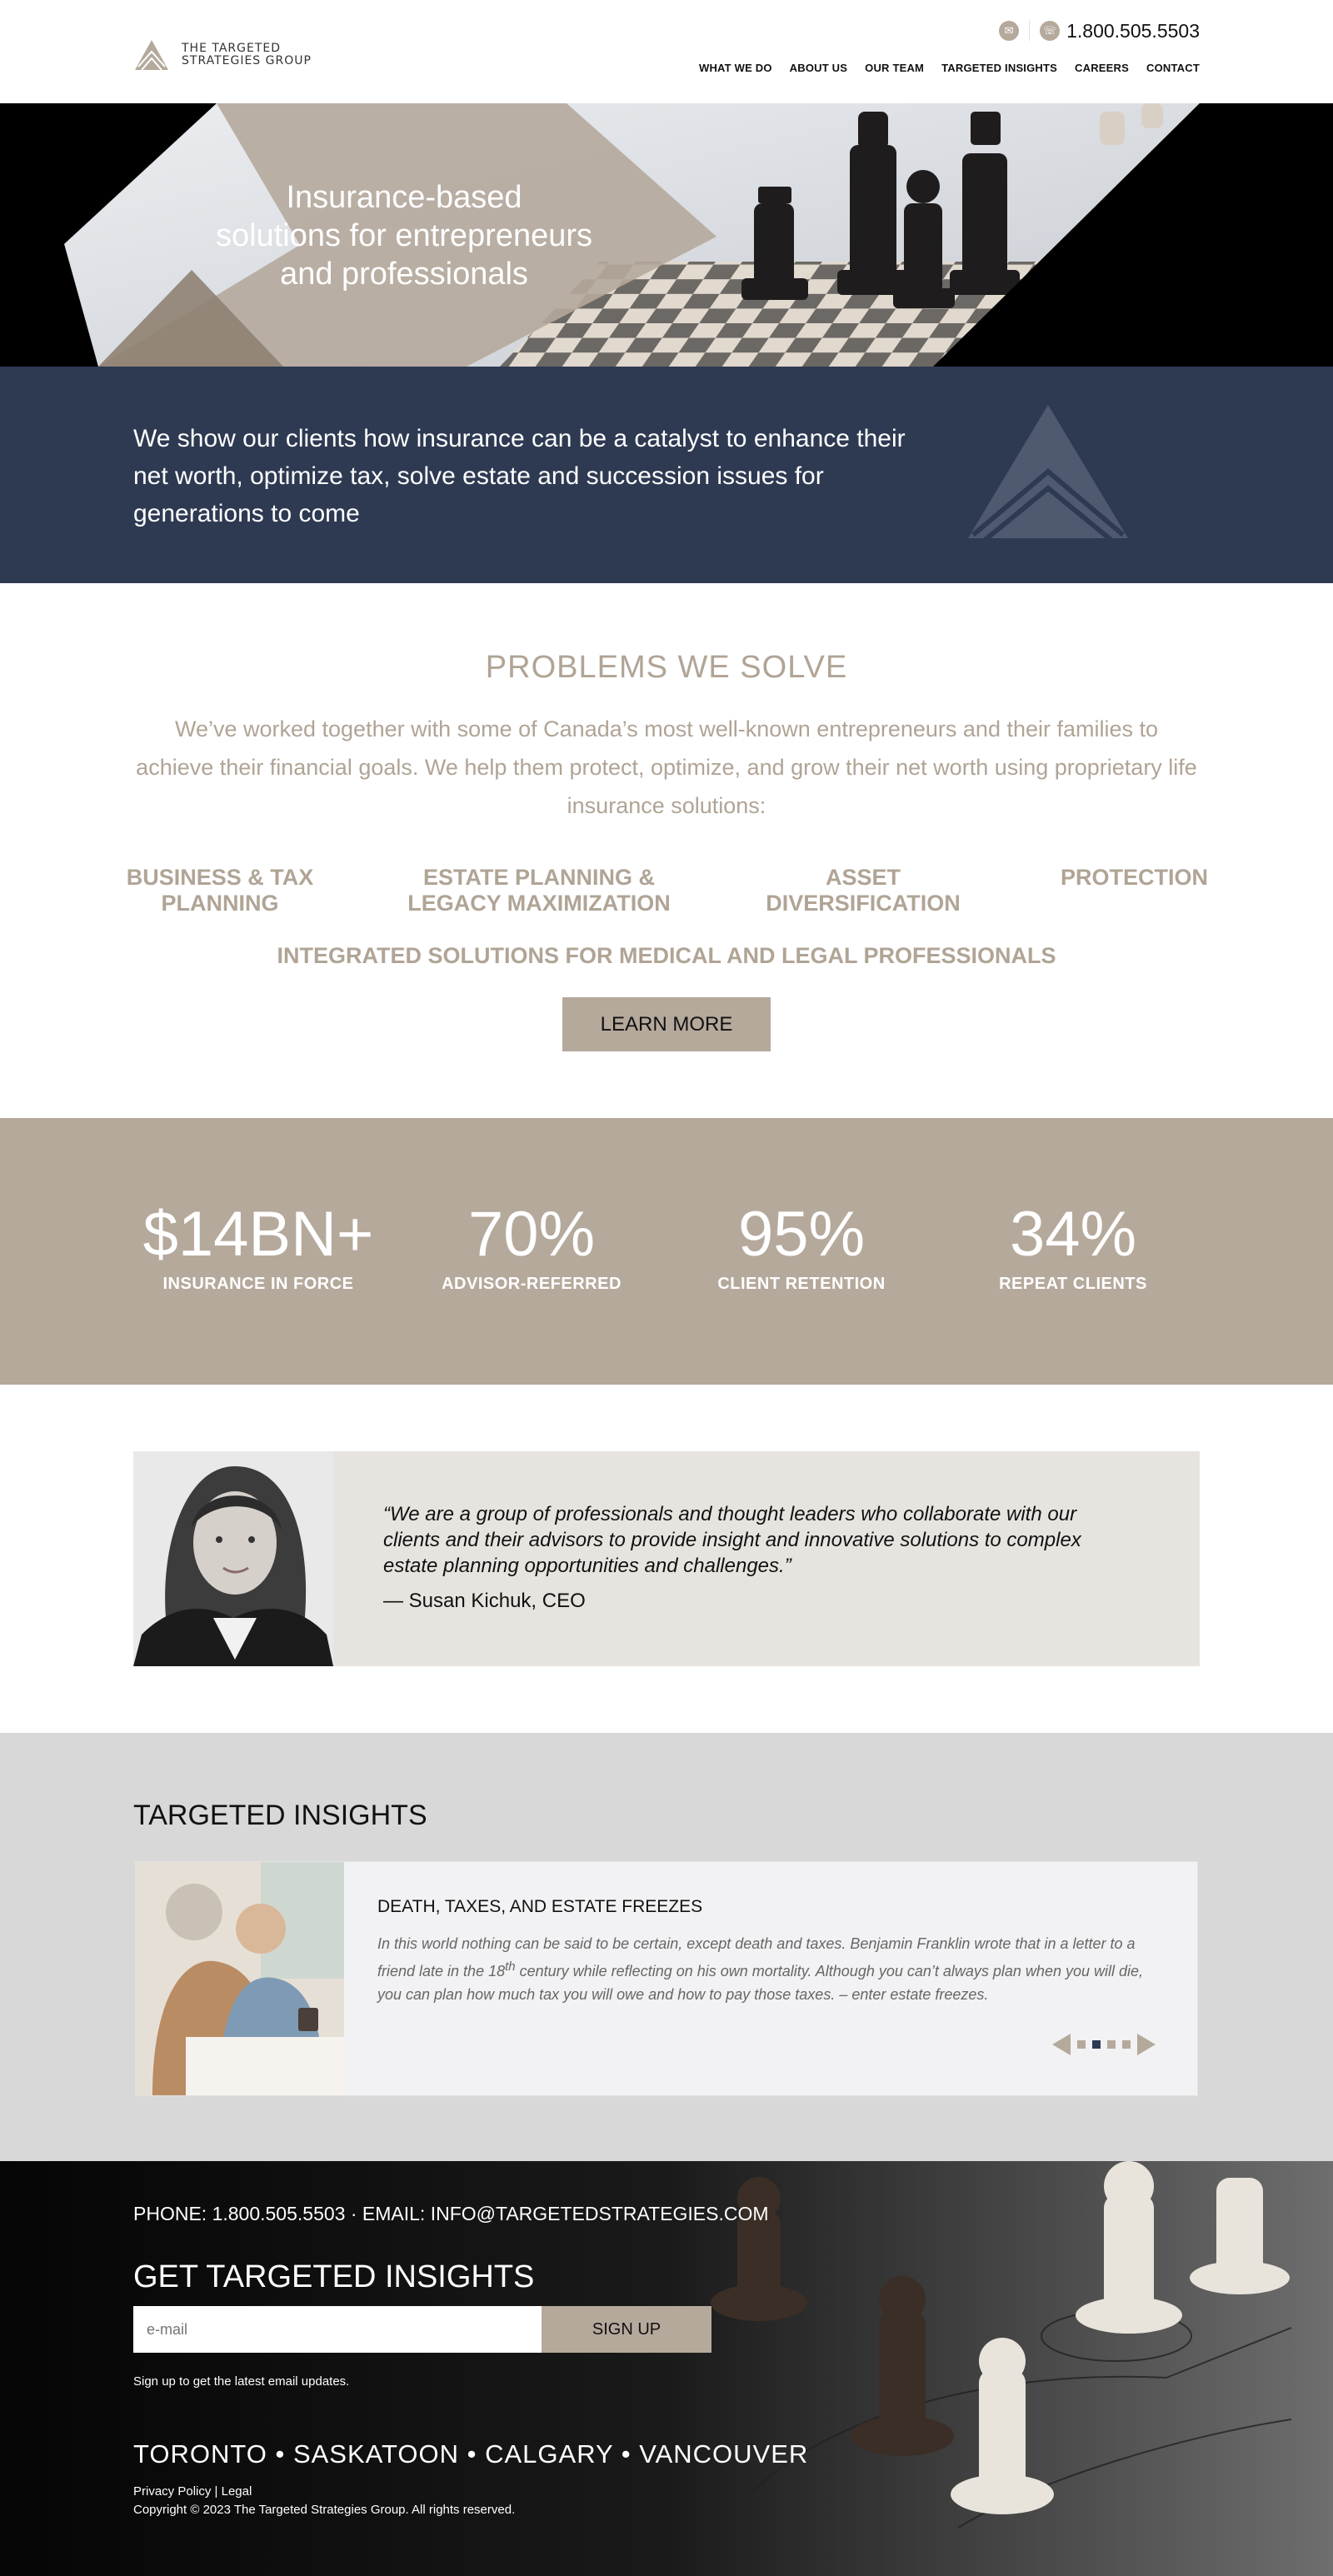 This screenshot has height=2576, width=1333. What do you see at coordinates (801, 1234) in the screenshot?
I see `stat-value: 95%` at bounding box center [801, 1234].